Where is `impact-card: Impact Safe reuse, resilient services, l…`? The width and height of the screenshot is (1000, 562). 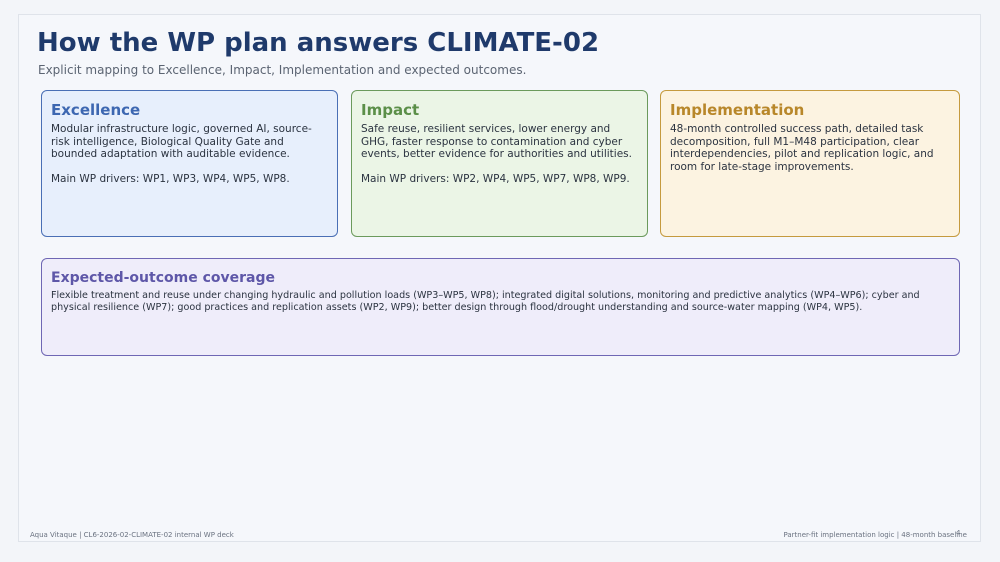
impact-card: Impact Safe reuse, resilient services, l… is located at coordinates (499, 163).